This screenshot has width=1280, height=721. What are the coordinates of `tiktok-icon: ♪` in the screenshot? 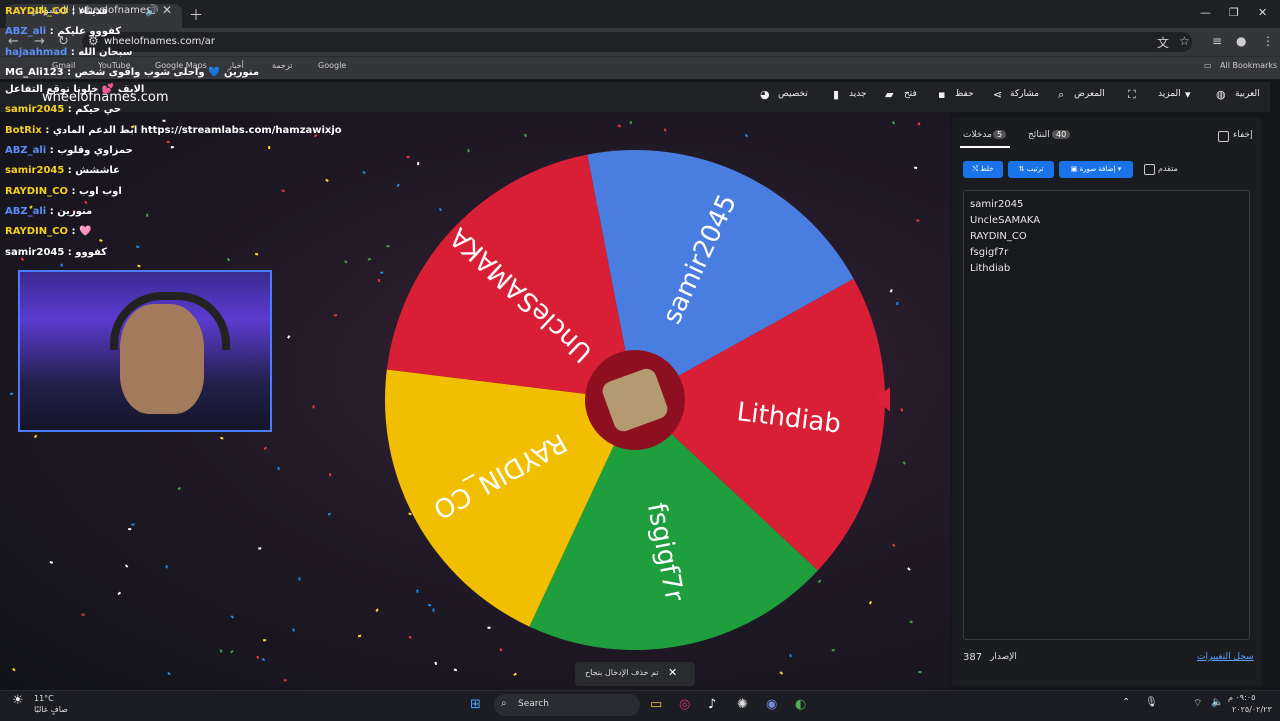 It's located at (712, 704).